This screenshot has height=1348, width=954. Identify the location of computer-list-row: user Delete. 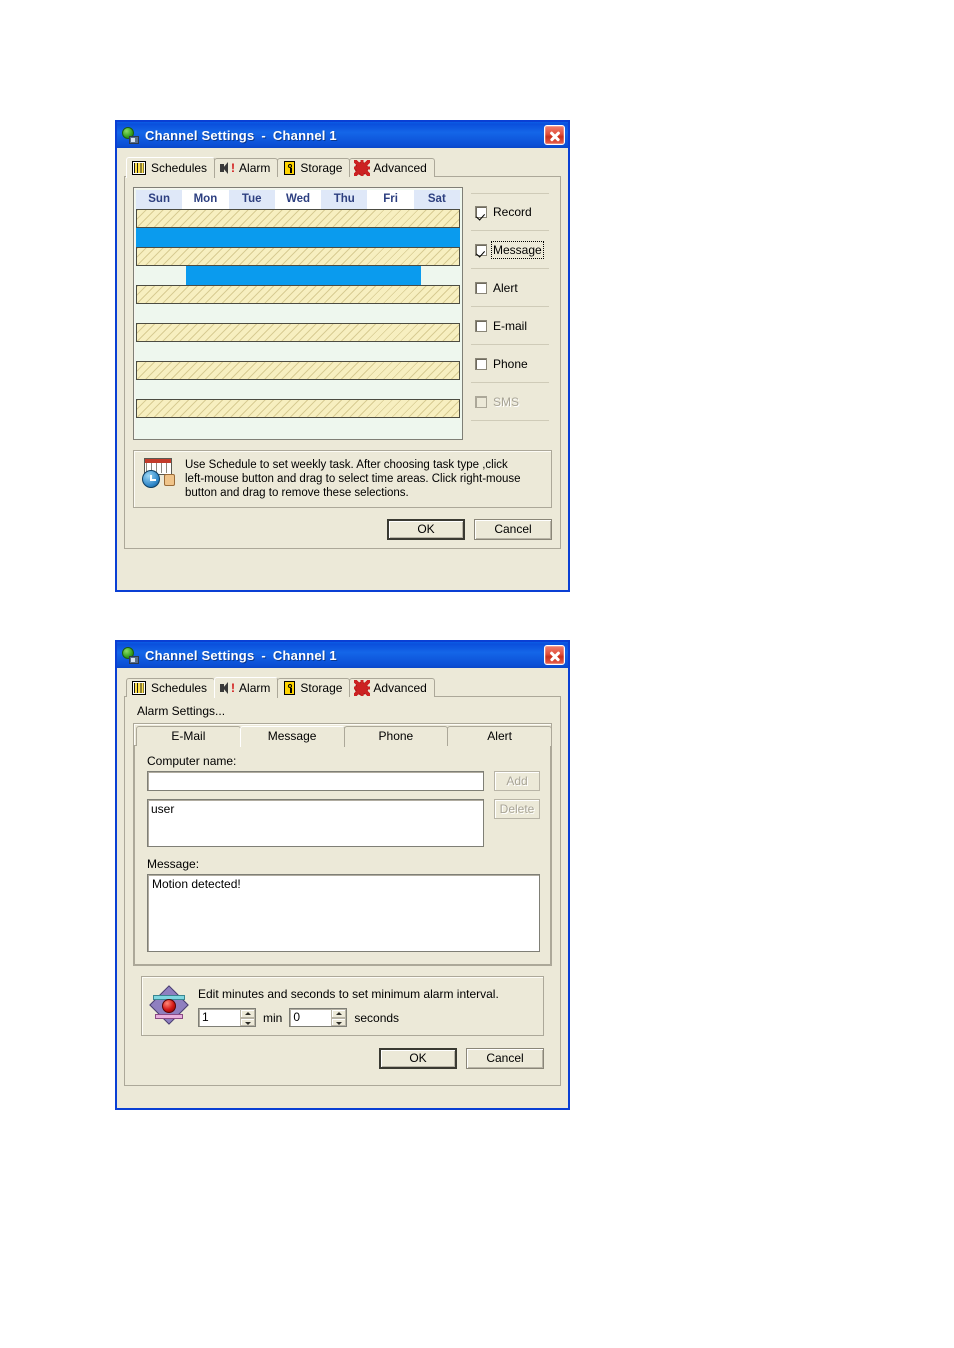
(343, 823).